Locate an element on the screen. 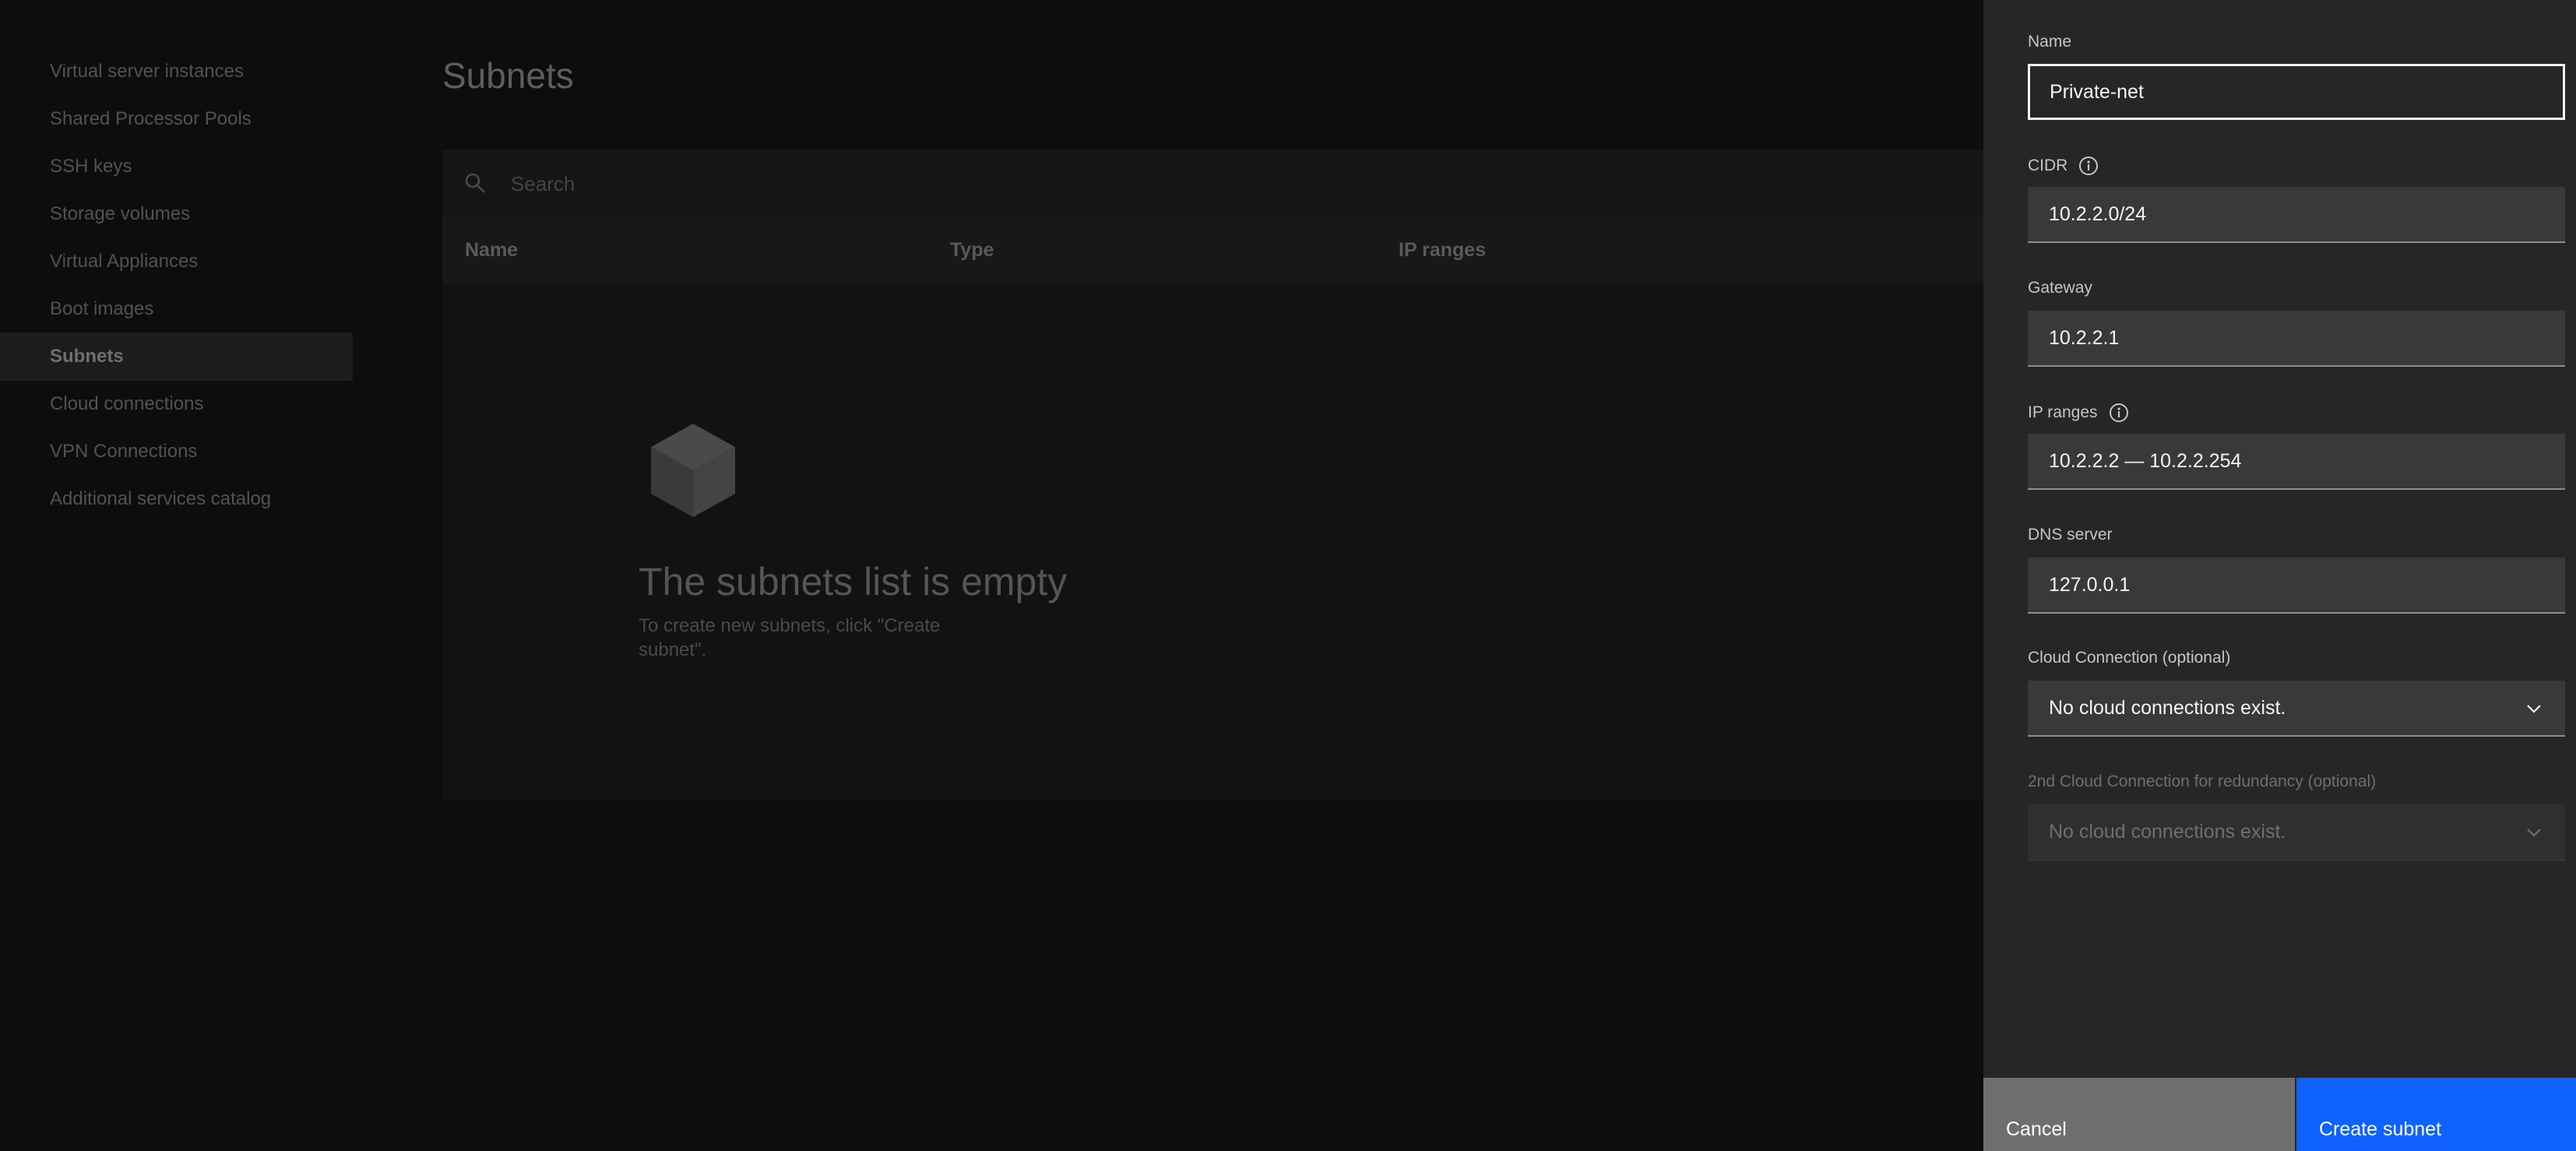 The height and width of the screenshot is (1151, 2576). ip-ranges-label-text: IP ranges is located at coordinates (2063, 412).